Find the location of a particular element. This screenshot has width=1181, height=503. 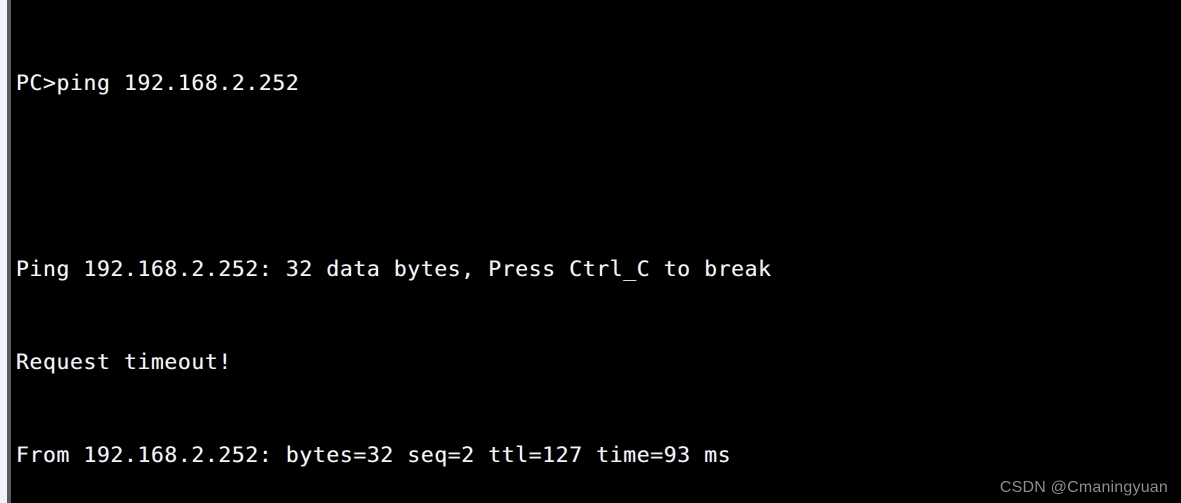

console-line-command: PC>ping 192.168.2.252 is located at coordinates (158, 83).